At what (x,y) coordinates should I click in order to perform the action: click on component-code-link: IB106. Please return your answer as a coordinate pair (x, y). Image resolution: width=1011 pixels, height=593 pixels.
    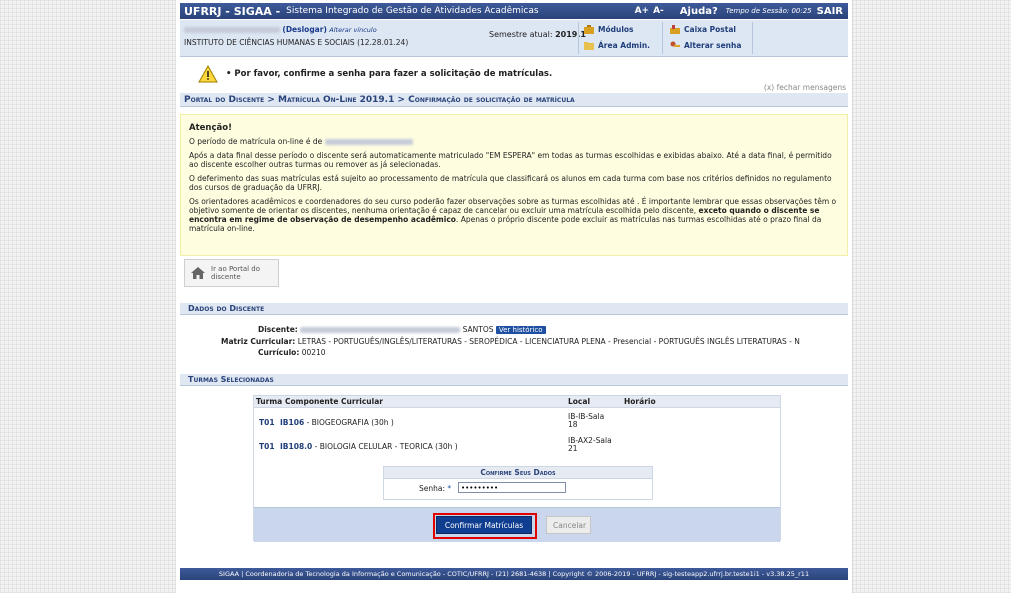
    Looking at the image, I should click on (292, 422).